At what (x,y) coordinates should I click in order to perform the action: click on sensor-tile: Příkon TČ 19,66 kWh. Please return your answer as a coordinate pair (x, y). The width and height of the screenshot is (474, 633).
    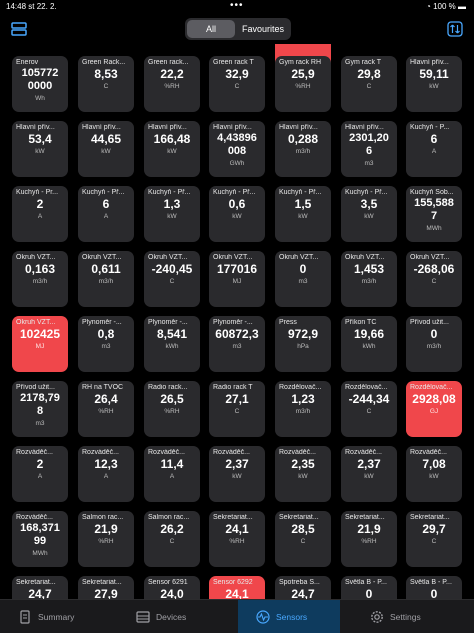
    Looking at the image, I should click on (369, 344).